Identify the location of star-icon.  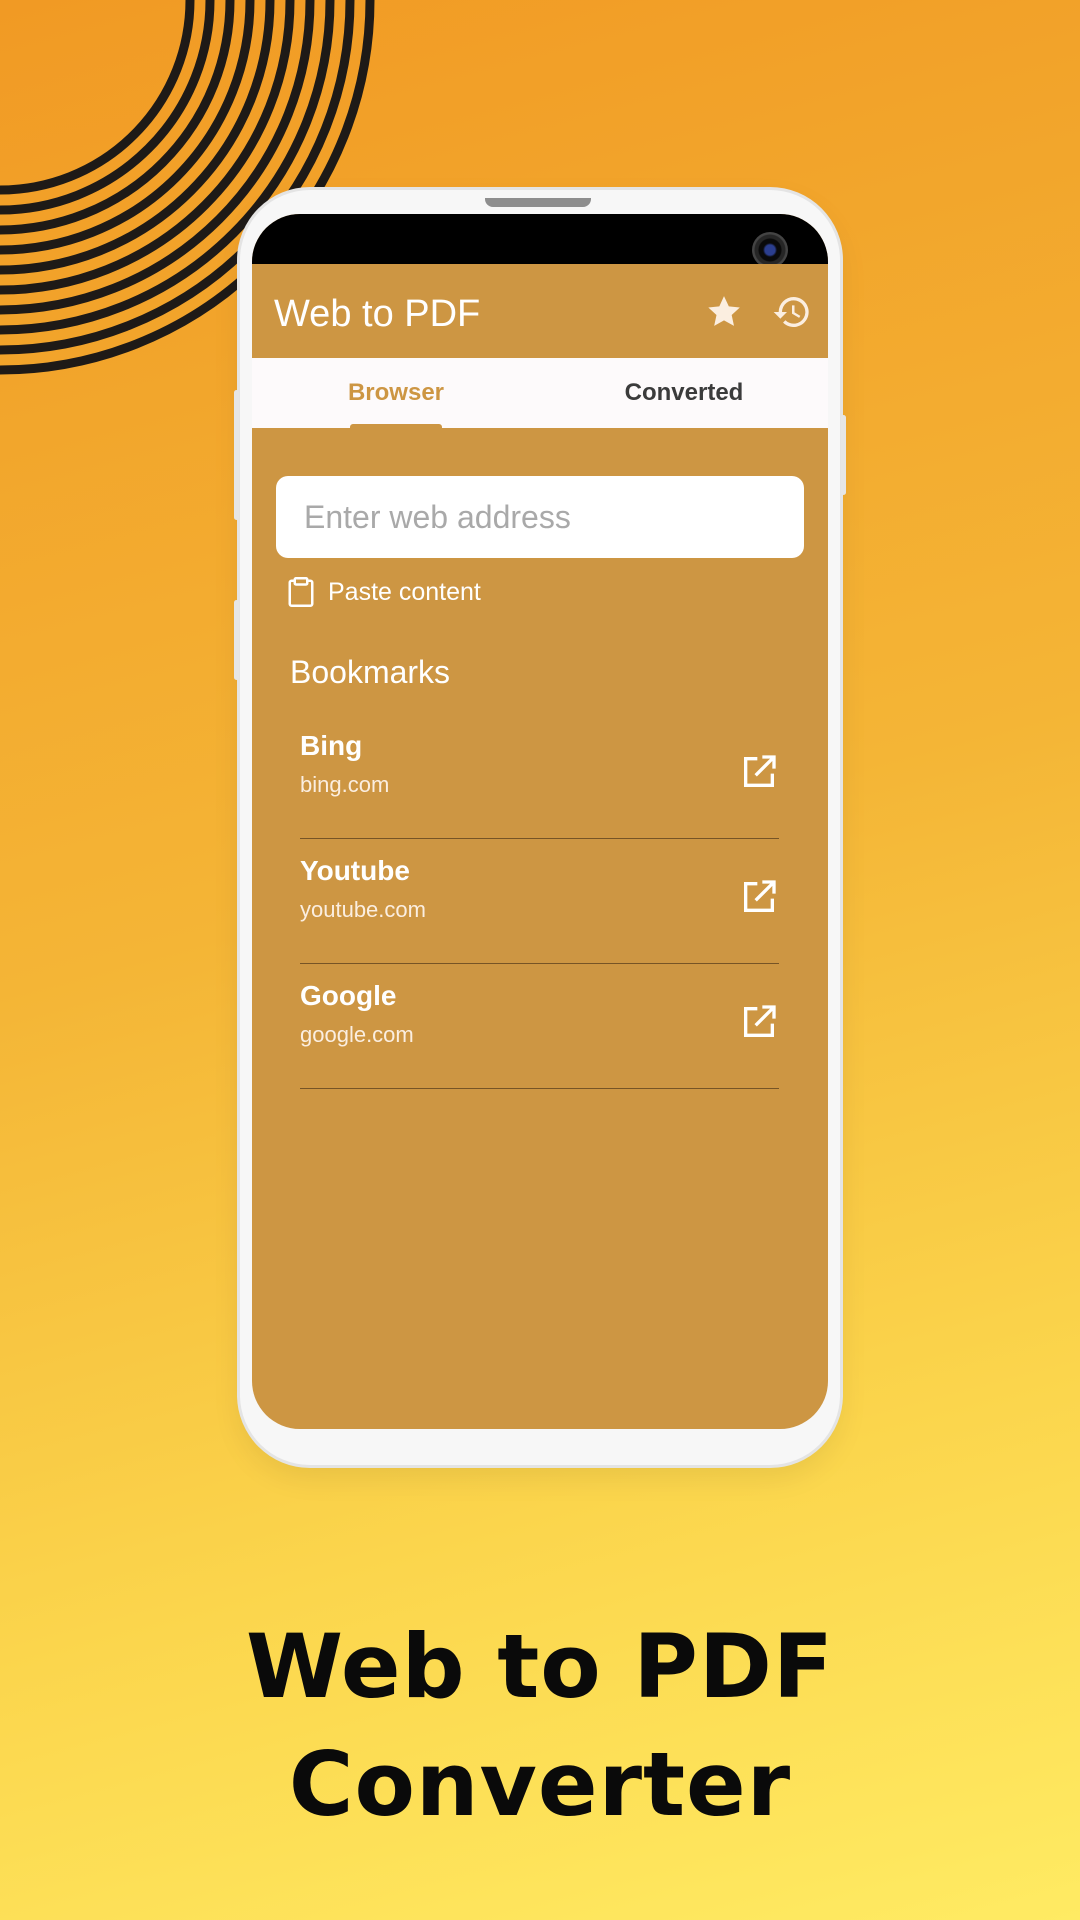
(724, 312).